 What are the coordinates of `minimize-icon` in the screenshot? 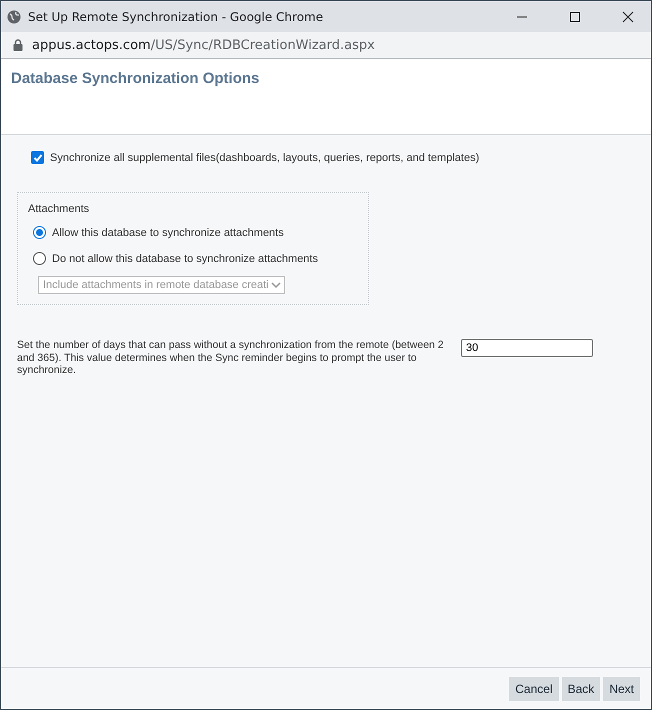 It's located at (522, 17).